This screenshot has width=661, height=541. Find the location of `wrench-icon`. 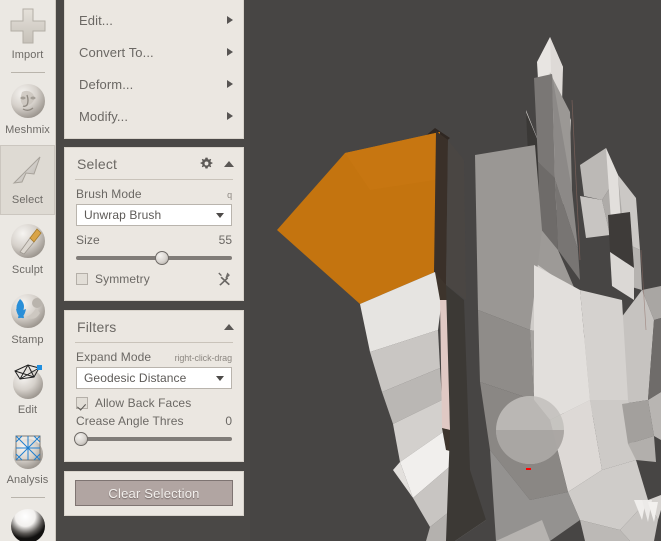

wrench-icon is located at coordinates (224, 278).